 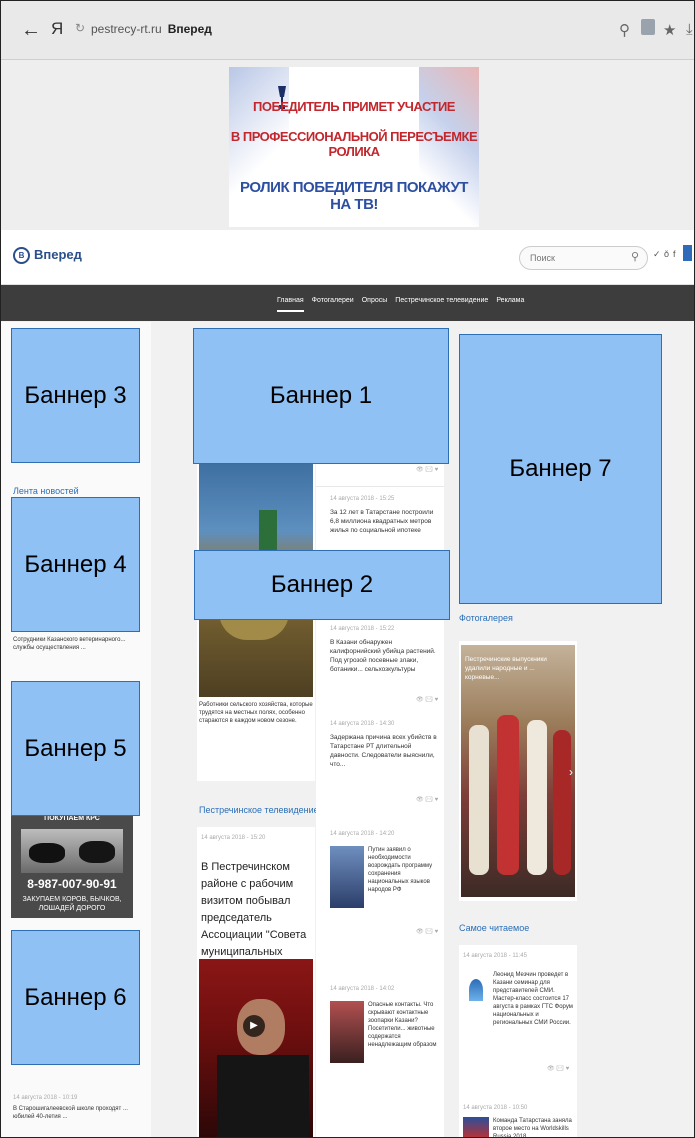 What do you see at coordinates (72, 884) in the screenshot?
I see `cattle-ad-phone: 8-987-007-90-91` at bounding box center [72, 884].